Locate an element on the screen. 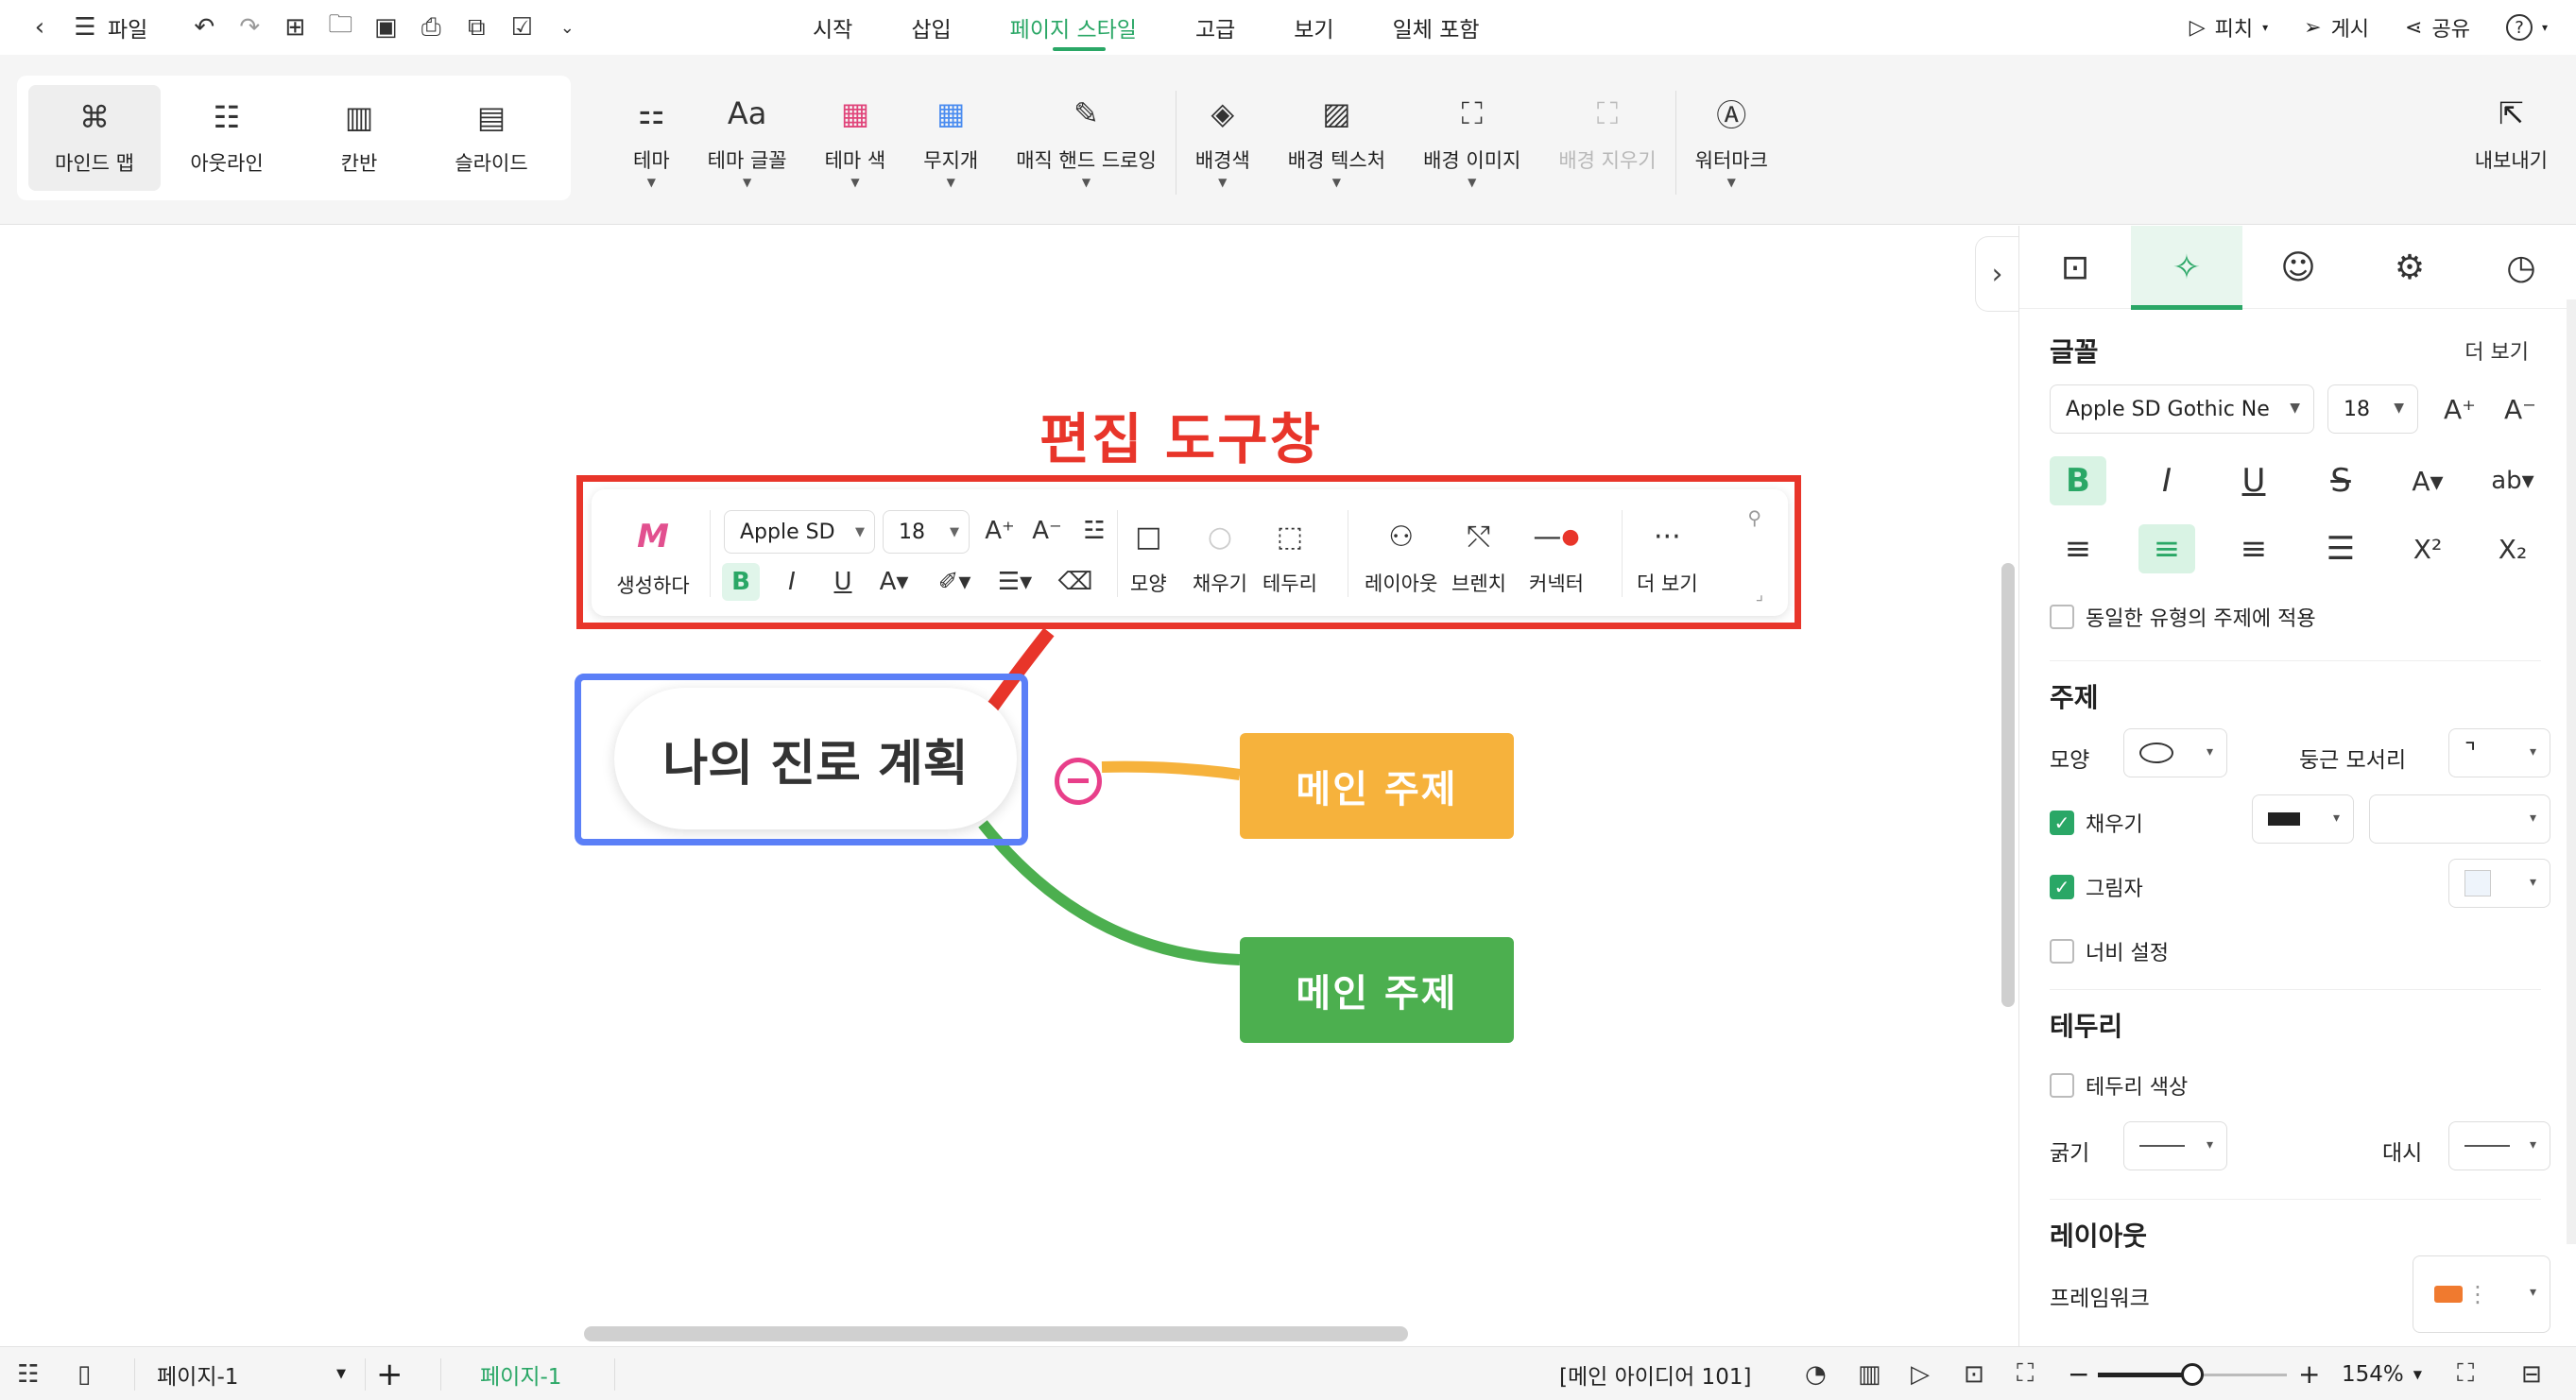  canvas-vertical-scrollbar is located at coordinates (2008, 785).